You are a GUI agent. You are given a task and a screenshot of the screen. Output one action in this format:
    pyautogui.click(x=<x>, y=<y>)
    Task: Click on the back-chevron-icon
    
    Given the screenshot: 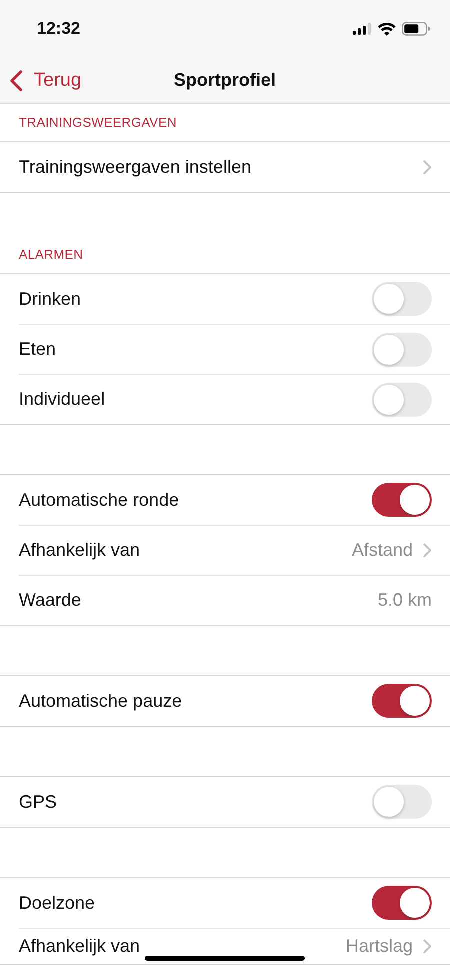 What is the action you would take?
    pyautogui.click(x=16, y=81)
    